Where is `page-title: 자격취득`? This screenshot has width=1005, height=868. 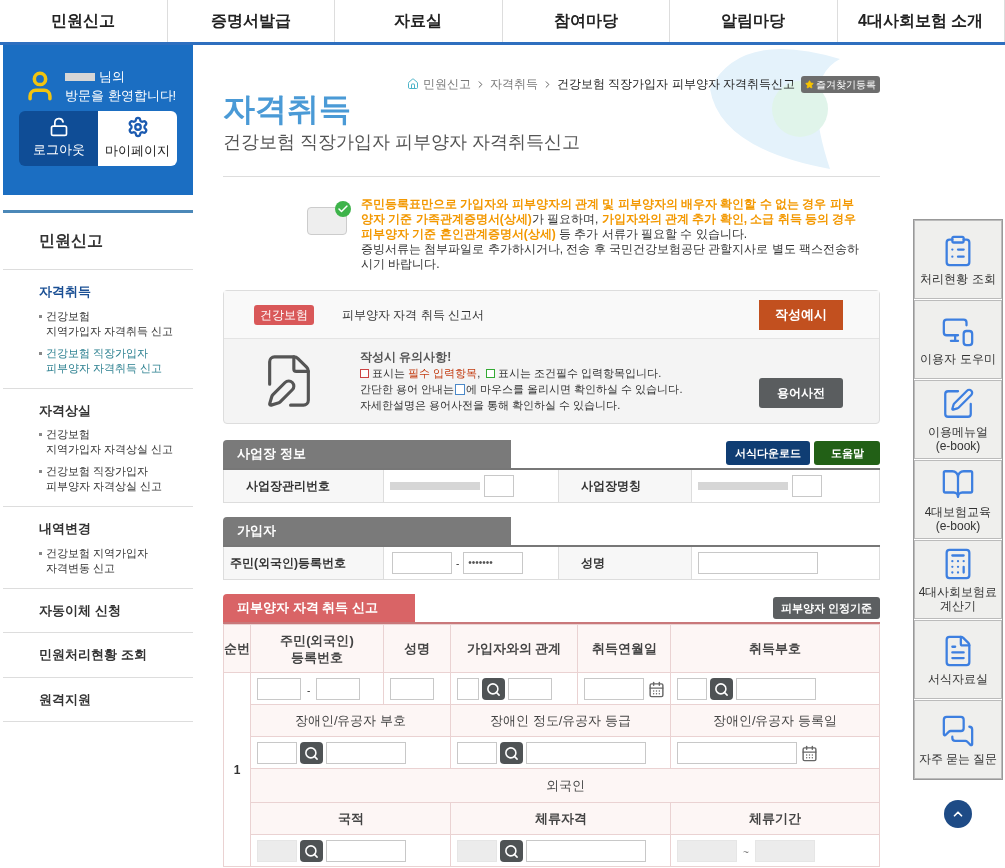
page-title: 자격취득 is located at coordinates (287, 109).